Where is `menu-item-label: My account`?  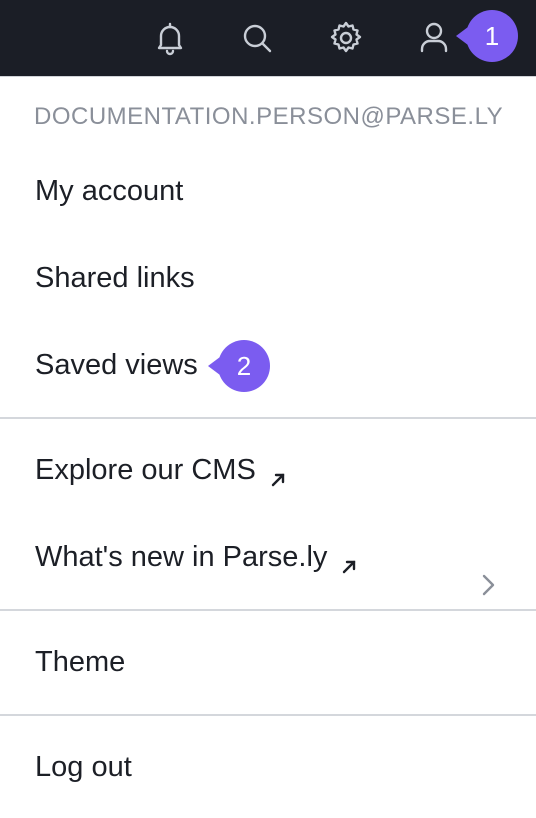 menu-item-label: My account is located at coordinates (109, 191).